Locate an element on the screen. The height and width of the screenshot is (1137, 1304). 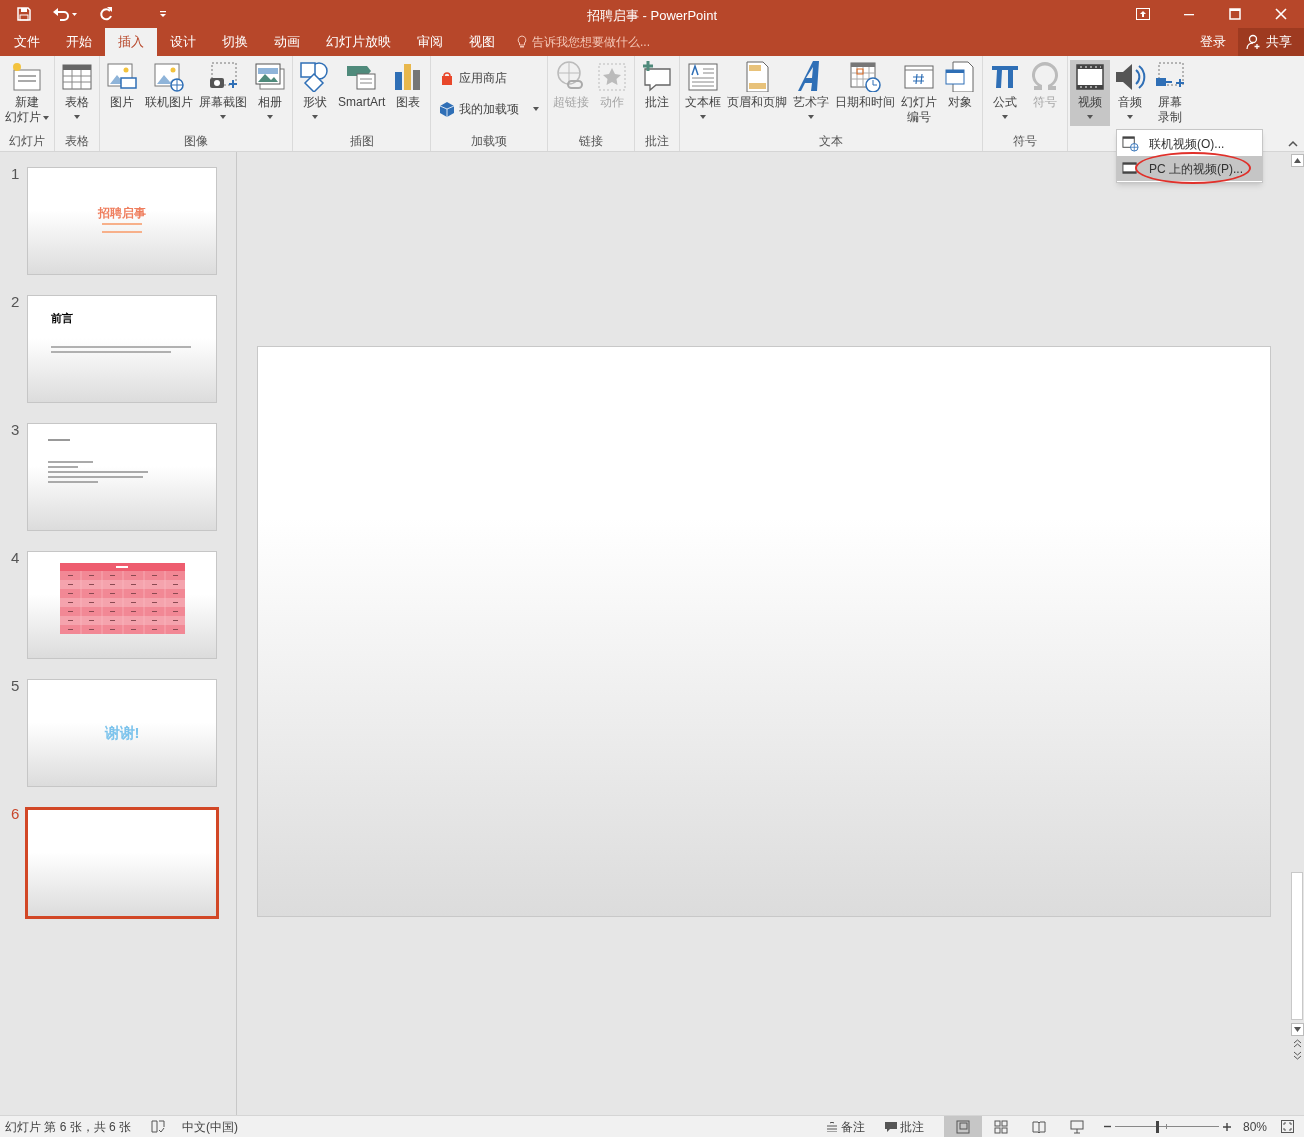
add-in-icon is located at coordinates (447, 109).